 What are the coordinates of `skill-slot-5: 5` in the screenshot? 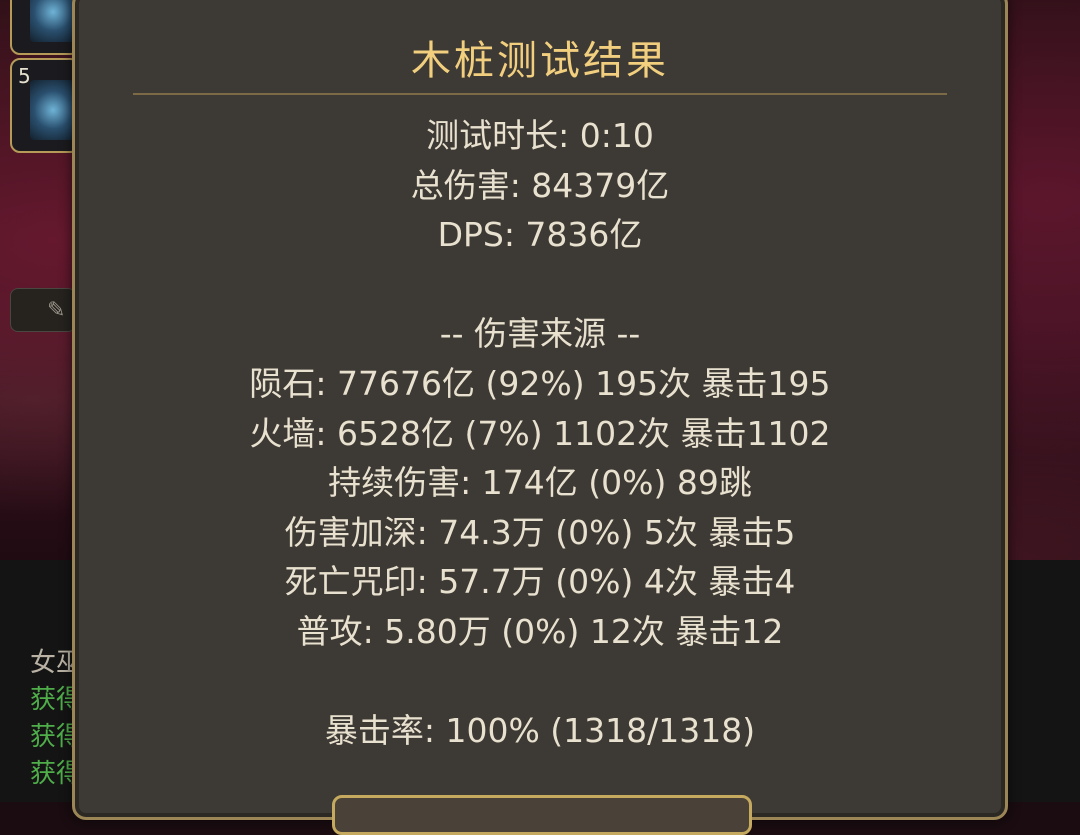 It's located at (45, 105).